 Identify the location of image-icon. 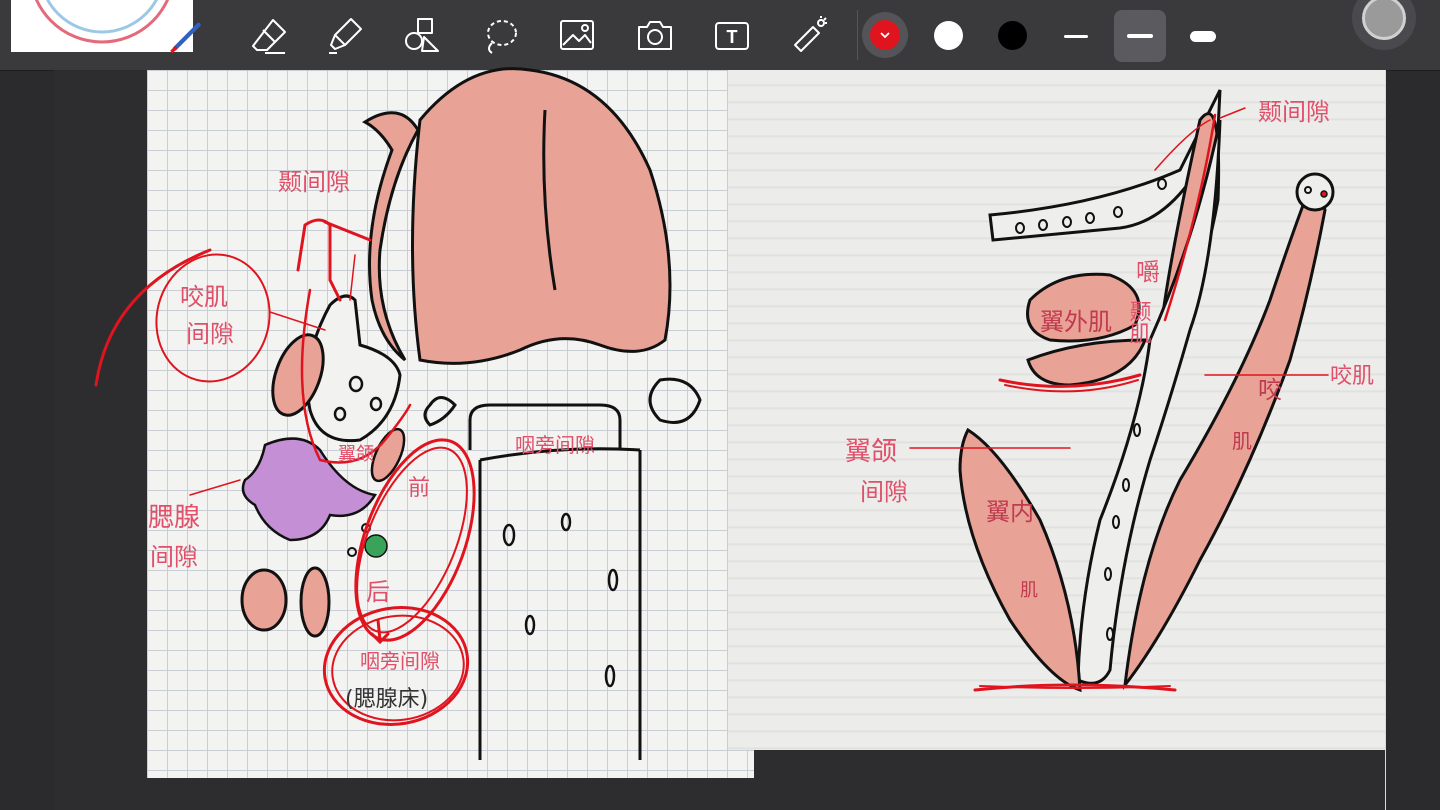
(577, 35).